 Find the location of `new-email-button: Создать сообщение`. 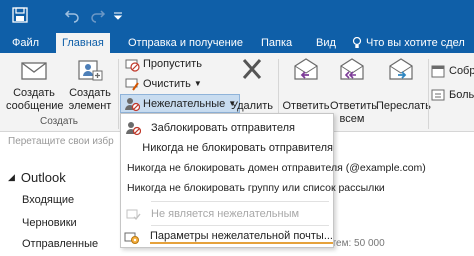

new-email-button: Создать сообщение is located at coordinates (35, 85).